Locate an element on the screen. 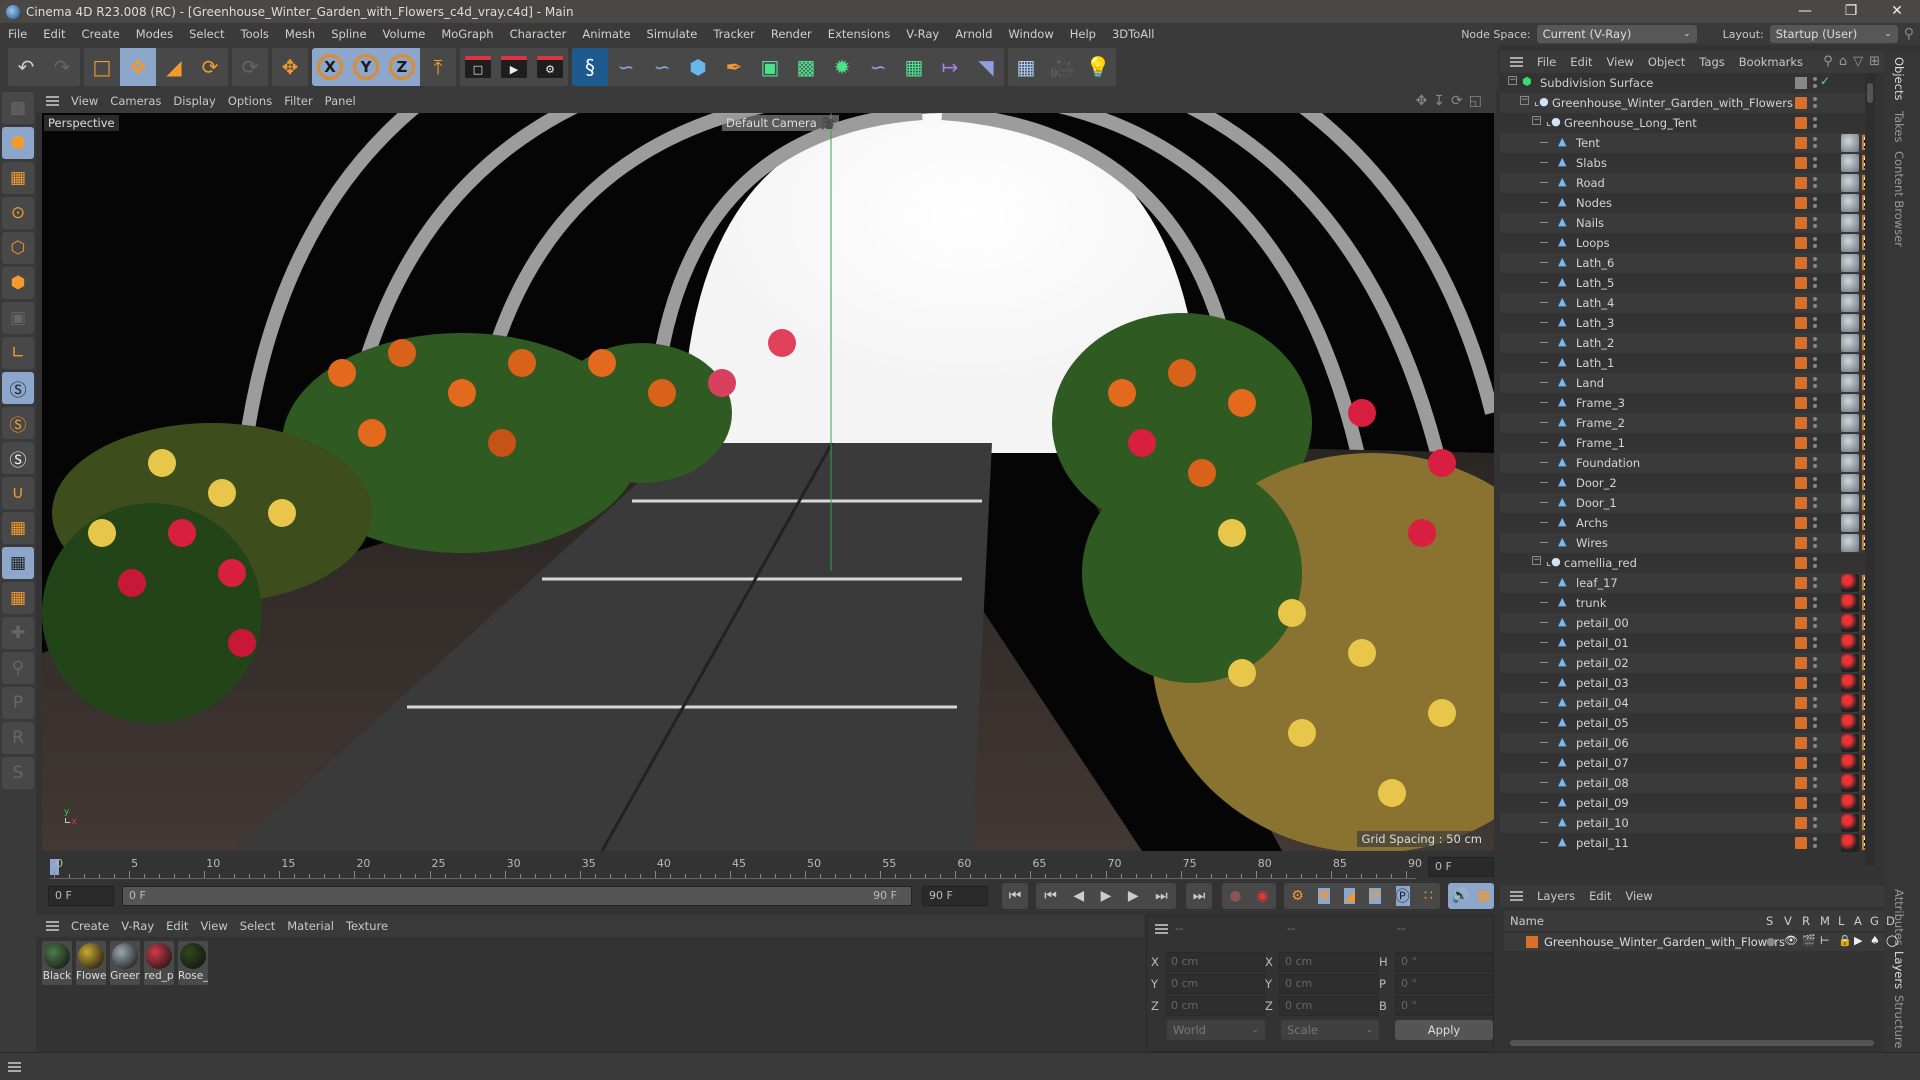  object-name: petail_08 is located at coordinates (1602, 783).